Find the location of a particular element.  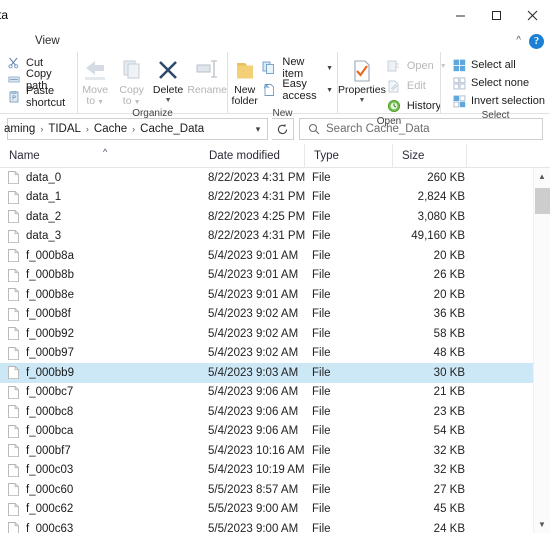

file-name: f_000bca is located at coordinates (50, 431).